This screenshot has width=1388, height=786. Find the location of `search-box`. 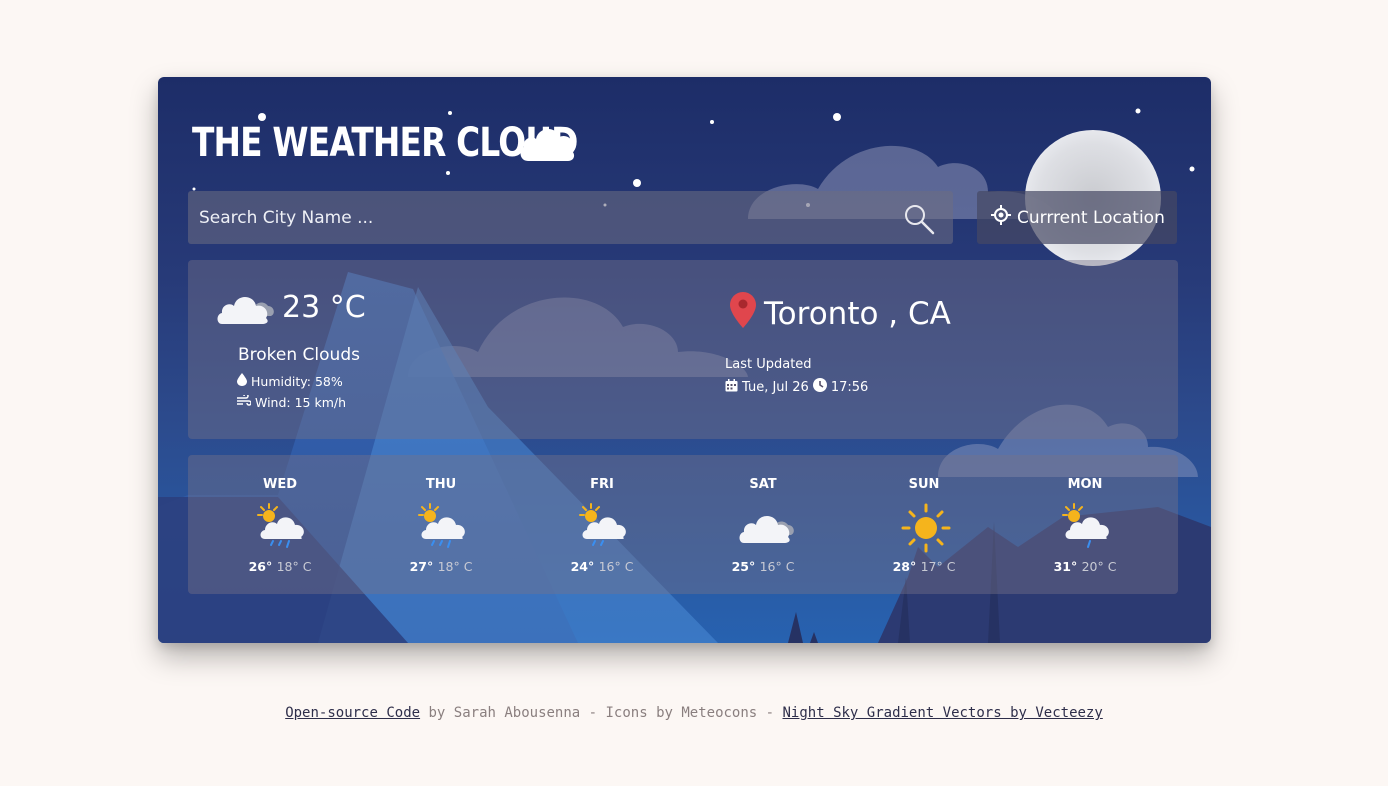

search-box is located at coordinates (570, 217).